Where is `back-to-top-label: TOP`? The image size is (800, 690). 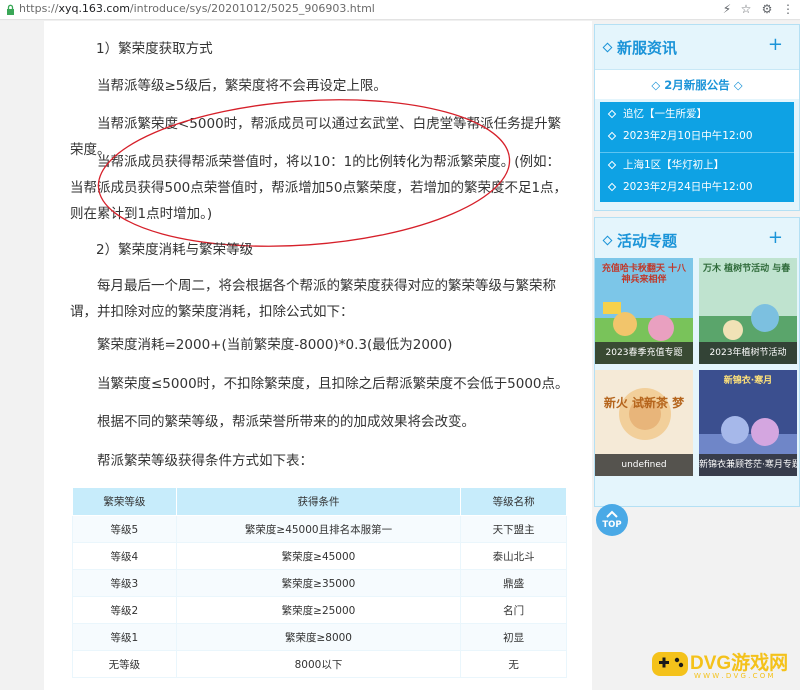 back-to-top-label: TOP is located at coordinates (612, 525).